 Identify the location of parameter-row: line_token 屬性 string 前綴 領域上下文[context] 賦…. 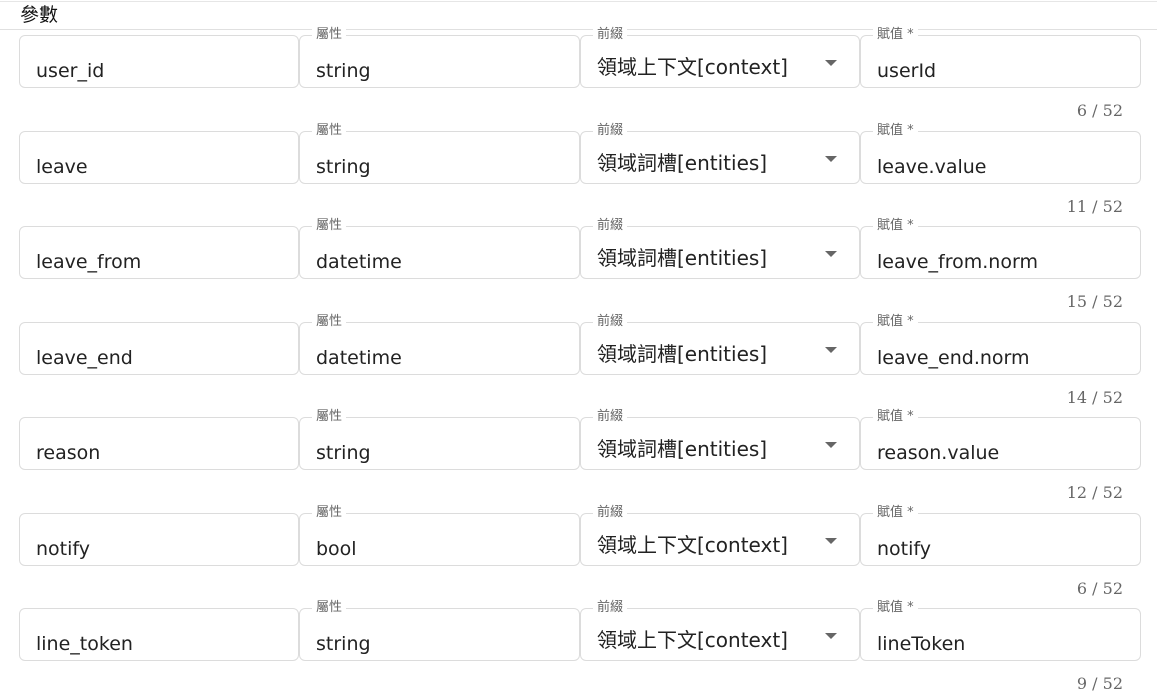
(578, 650).